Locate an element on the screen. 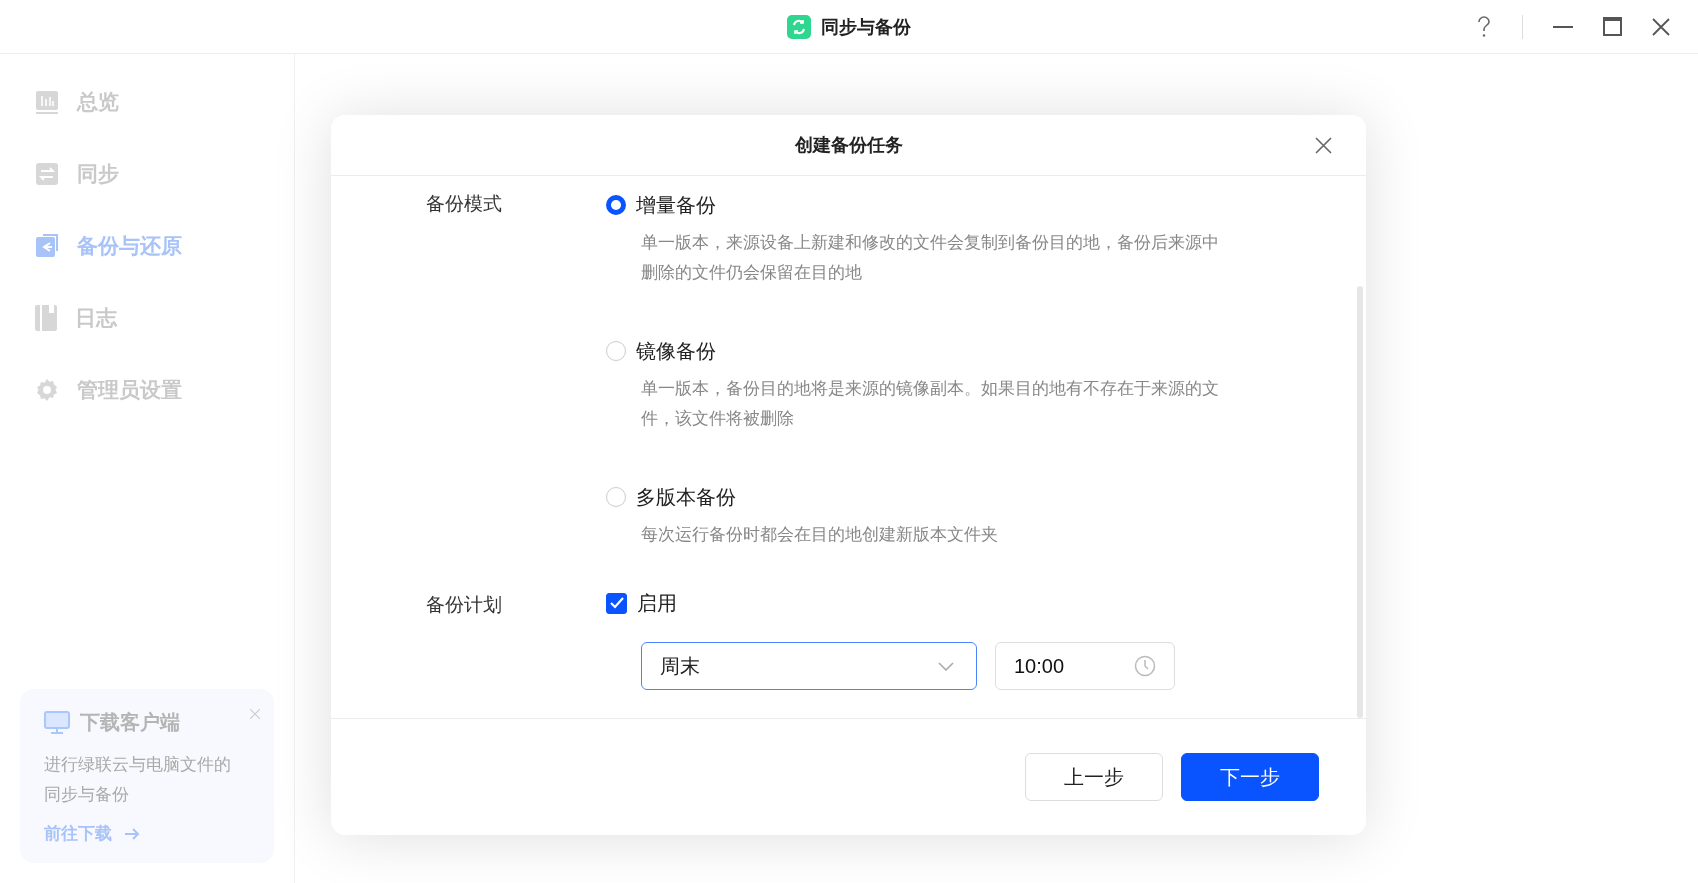  window-title: 同步与备份 is located at coordinates (866, 27).